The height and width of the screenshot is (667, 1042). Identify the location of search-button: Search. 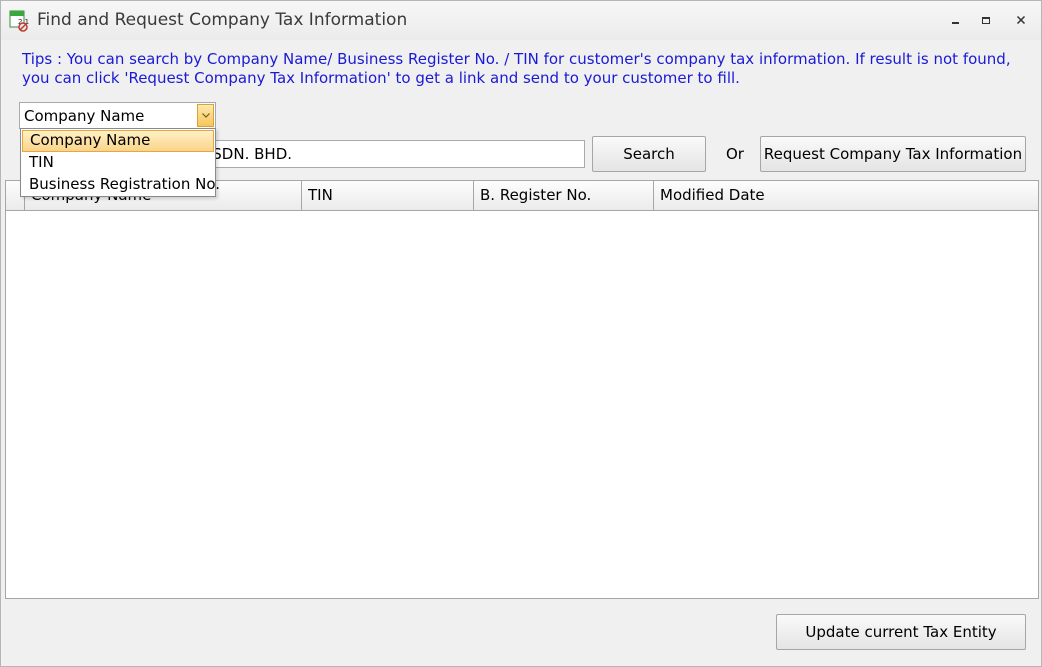
(649, 154).